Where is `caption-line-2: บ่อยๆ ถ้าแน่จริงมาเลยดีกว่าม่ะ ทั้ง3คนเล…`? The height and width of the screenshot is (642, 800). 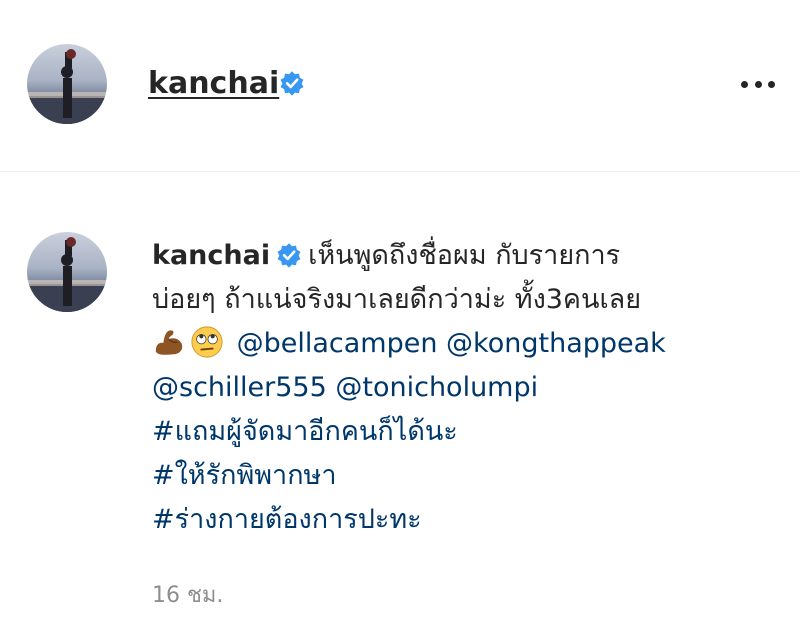 caption-line-2: บ่อยๆ ถ้าแน่จริงมาเลยดีกว่าม่ะ ทั้ง3คนเล… is located at coordinates (397, 299).